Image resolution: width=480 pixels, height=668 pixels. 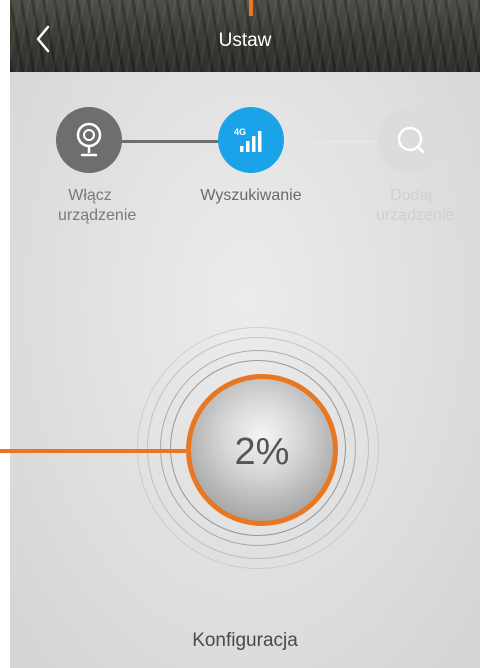 I want to click on page-title: Ustaw, so click(x=245, y=40).